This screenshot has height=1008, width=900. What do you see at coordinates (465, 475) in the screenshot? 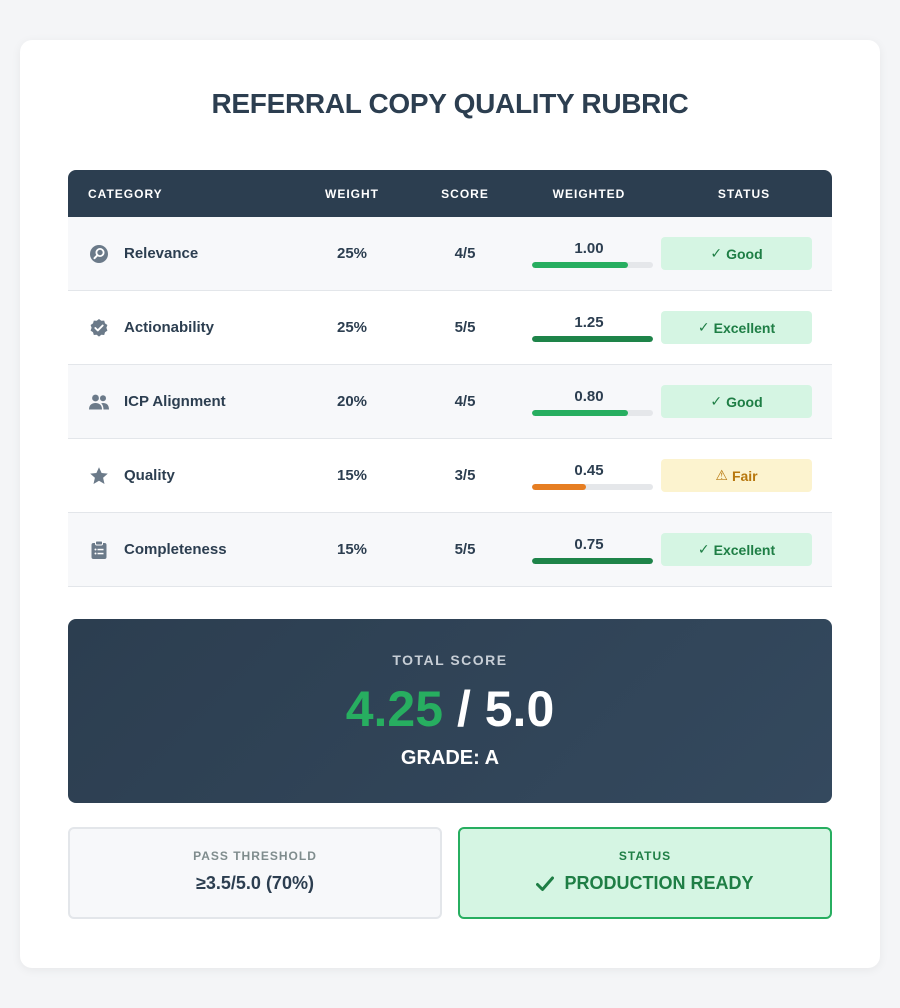
I see `score-cell: 3/5` at bounding box center [465, 475].